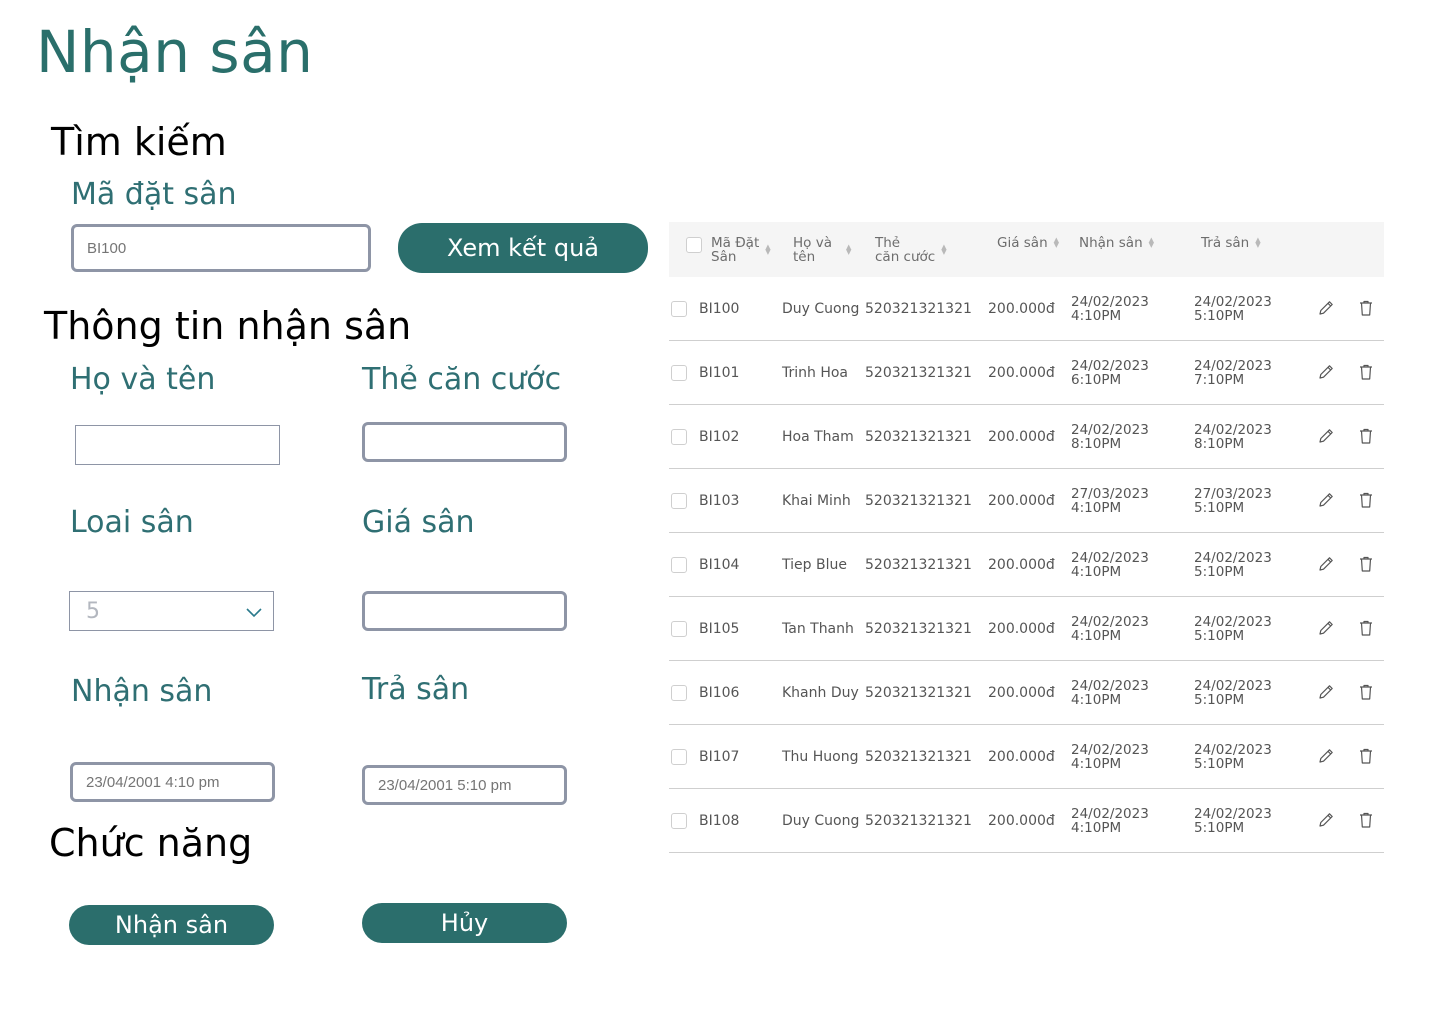  What do you see at coordinates (818, 436) in the screenshot?
I see `customer-name: Hoa Tham` at bounding box center [818, 436].